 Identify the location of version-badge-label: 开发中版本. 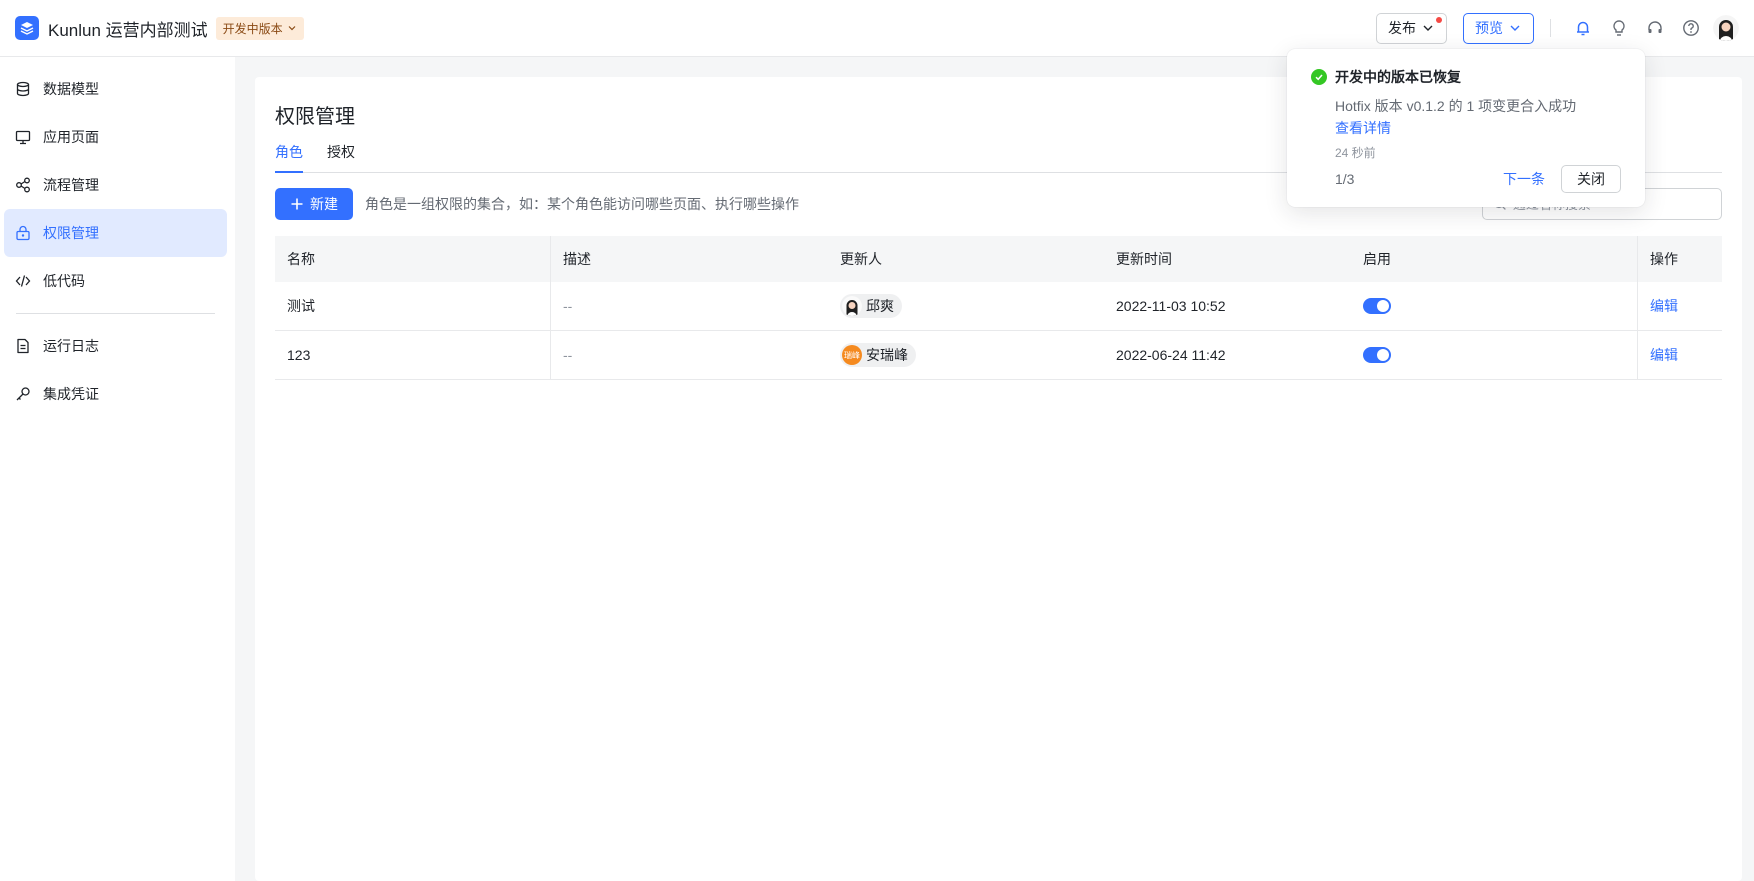
(252, 28).